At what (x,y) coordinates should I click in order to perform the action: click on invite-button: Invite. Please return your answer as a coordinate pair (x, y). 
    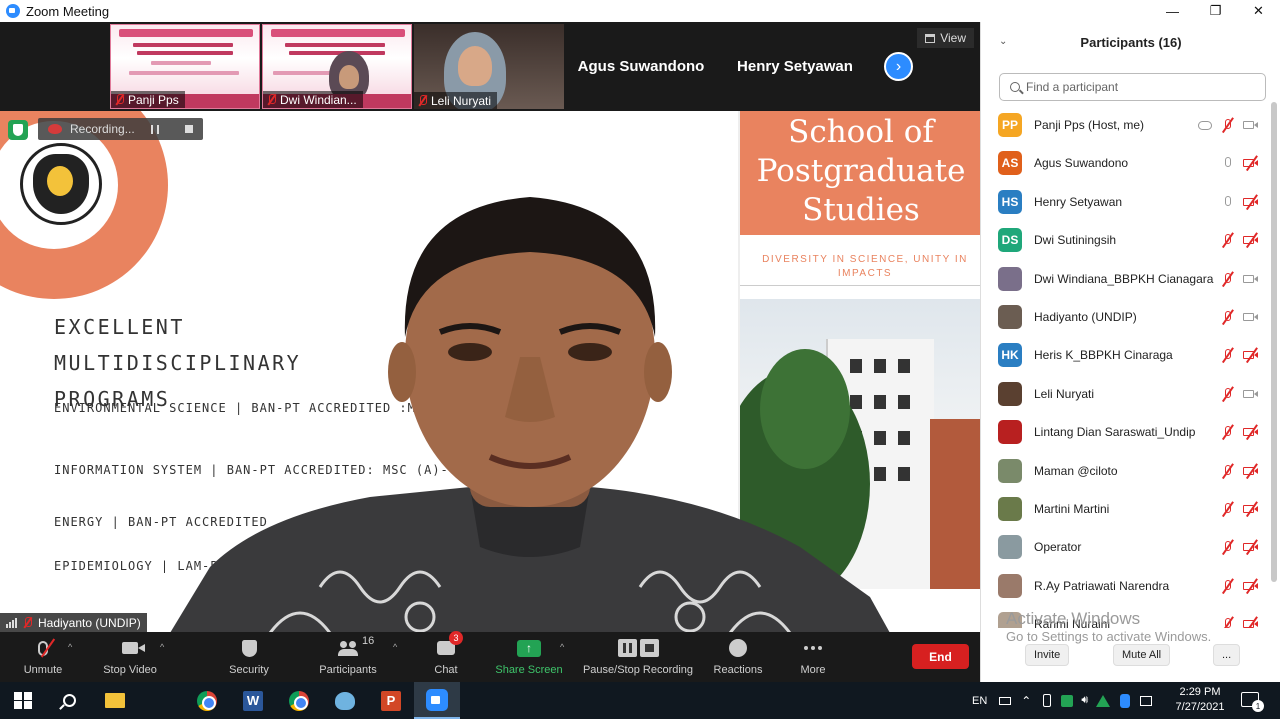
    Looking at the image, I should click on (1047, 655).